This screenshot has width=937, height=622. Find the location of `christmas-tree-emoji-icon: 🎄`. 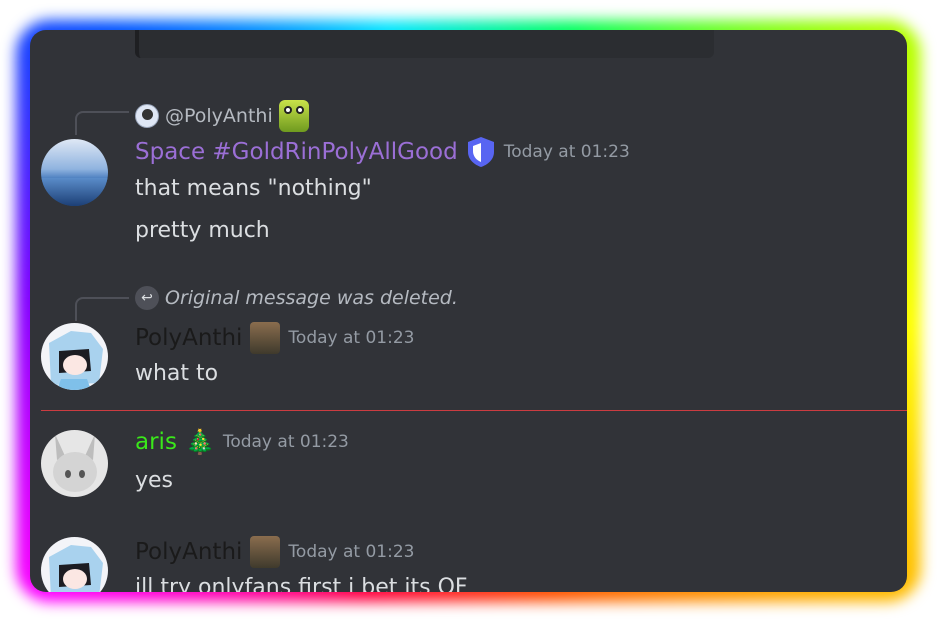

christmas-tree-emoji-icon: 🎄 is located at coordinates (199, 442).